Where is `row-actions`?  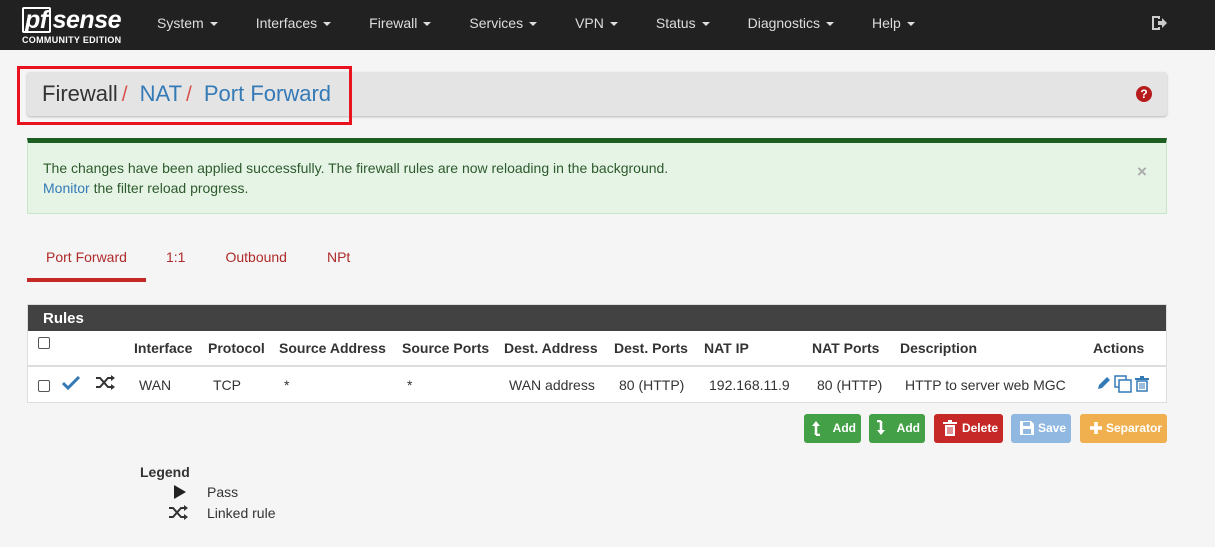
row-actions is located at coordinates (1122, 384).